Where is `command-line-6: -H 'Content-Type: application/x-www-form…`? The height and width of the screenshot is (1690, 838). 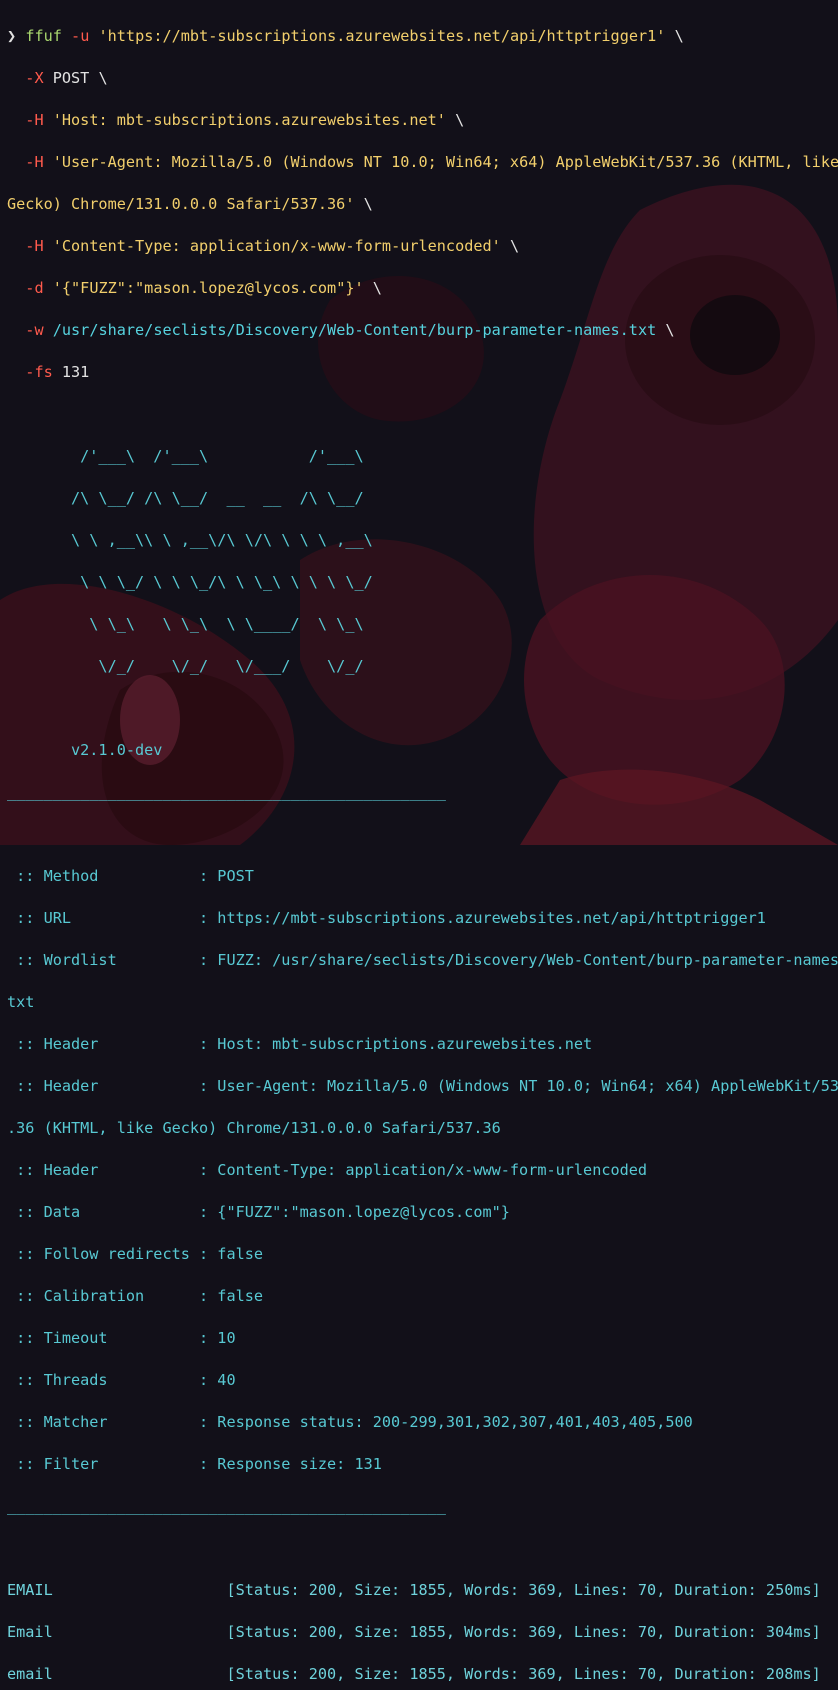
command-line-6: -H 'Content-Type: application/x-www-form… is located at coordinates (272, 246).